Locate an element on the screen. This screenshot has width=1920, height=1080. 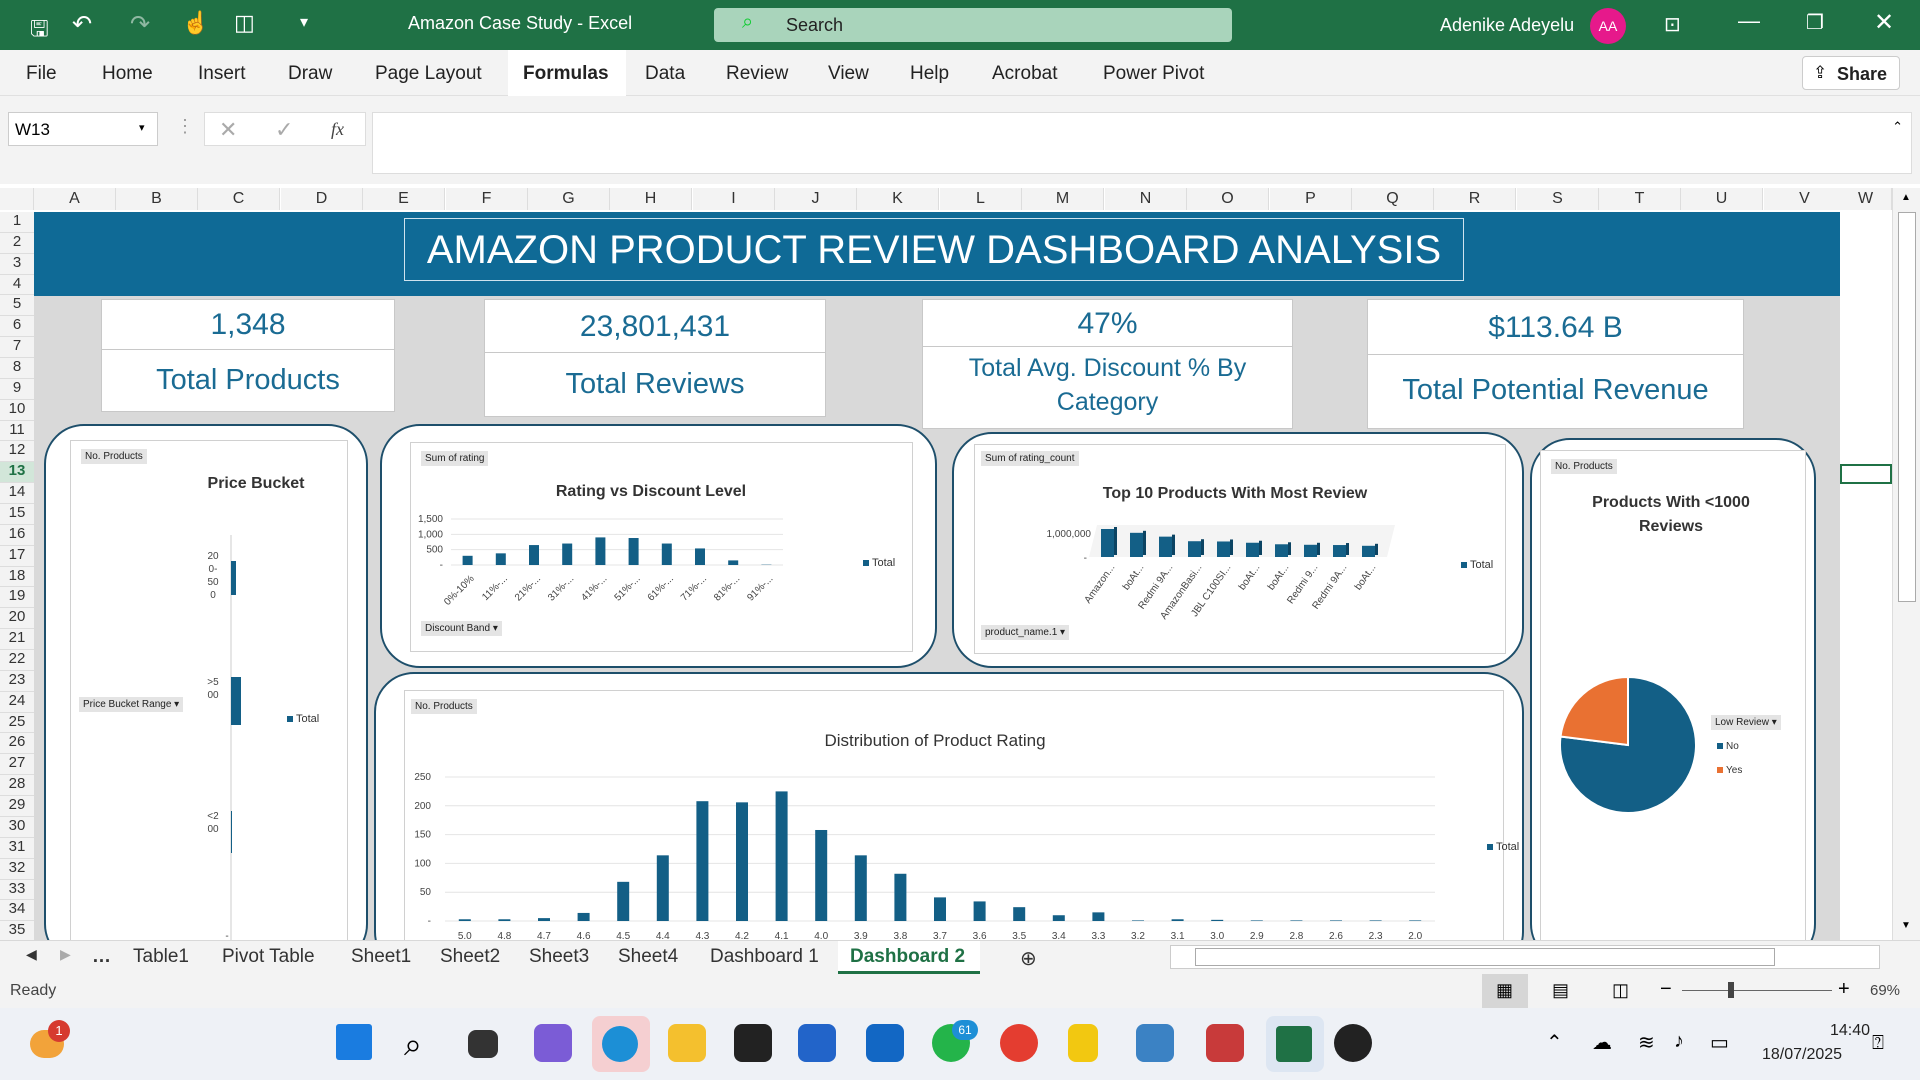
column-header: W is located at coordinates (1866, 199).